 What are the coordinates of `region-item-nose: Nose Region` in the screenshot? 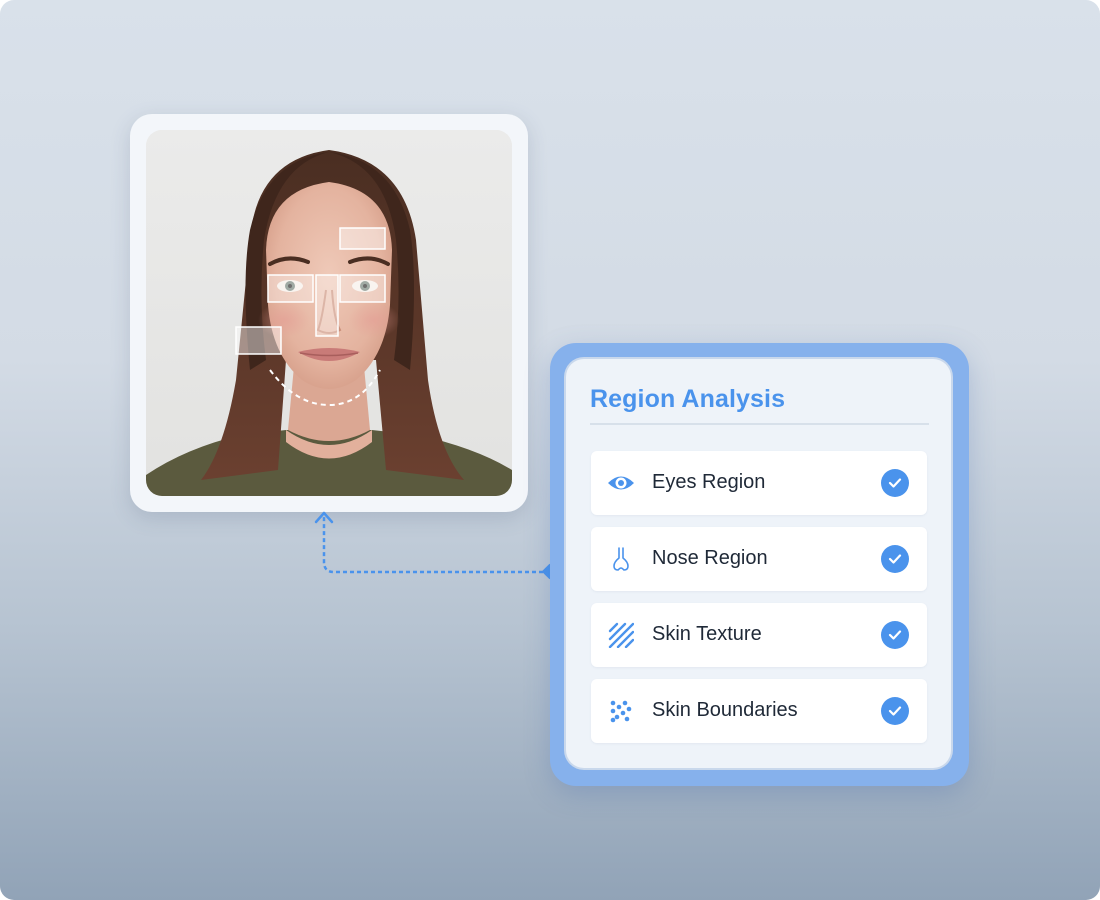 It's located at (759, 559).